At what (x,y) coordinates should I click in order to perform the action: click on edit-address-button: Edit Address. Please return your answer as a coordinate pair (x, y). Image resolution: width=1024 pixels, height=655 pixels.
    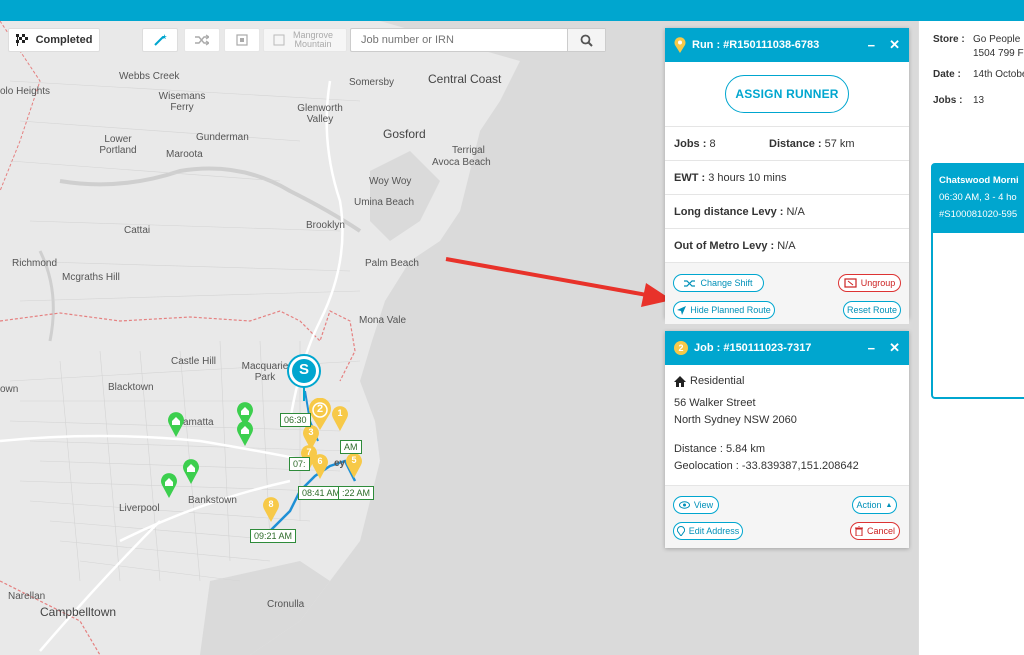
    Looking at the image, I should click on (708, 531).